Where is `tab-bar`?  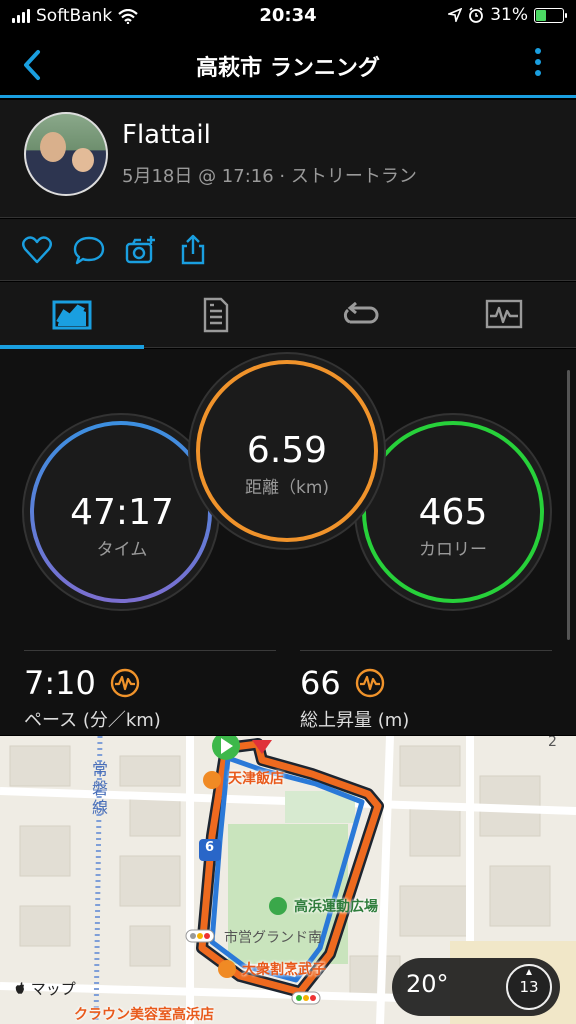
tab-bar is located at coordinates (288, 315).